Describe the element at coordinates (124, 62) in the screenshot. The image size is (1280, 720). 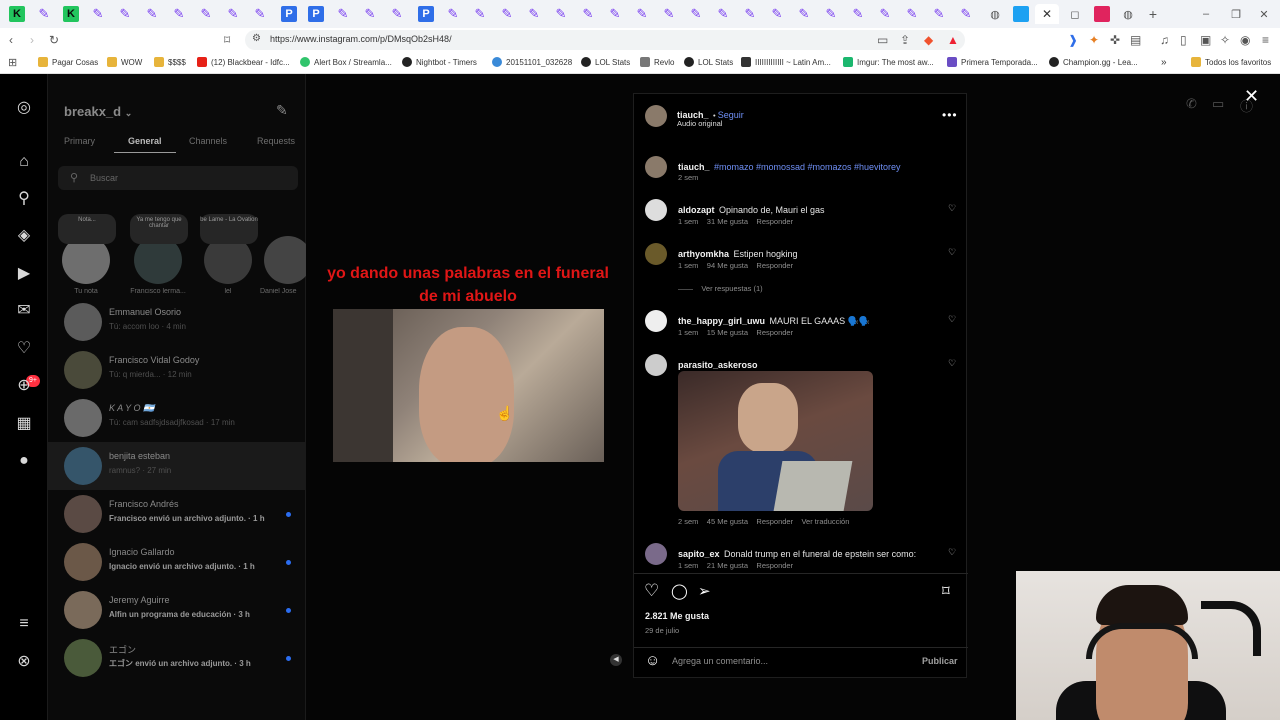
I see `bookmark-folder: WOW` at that location.